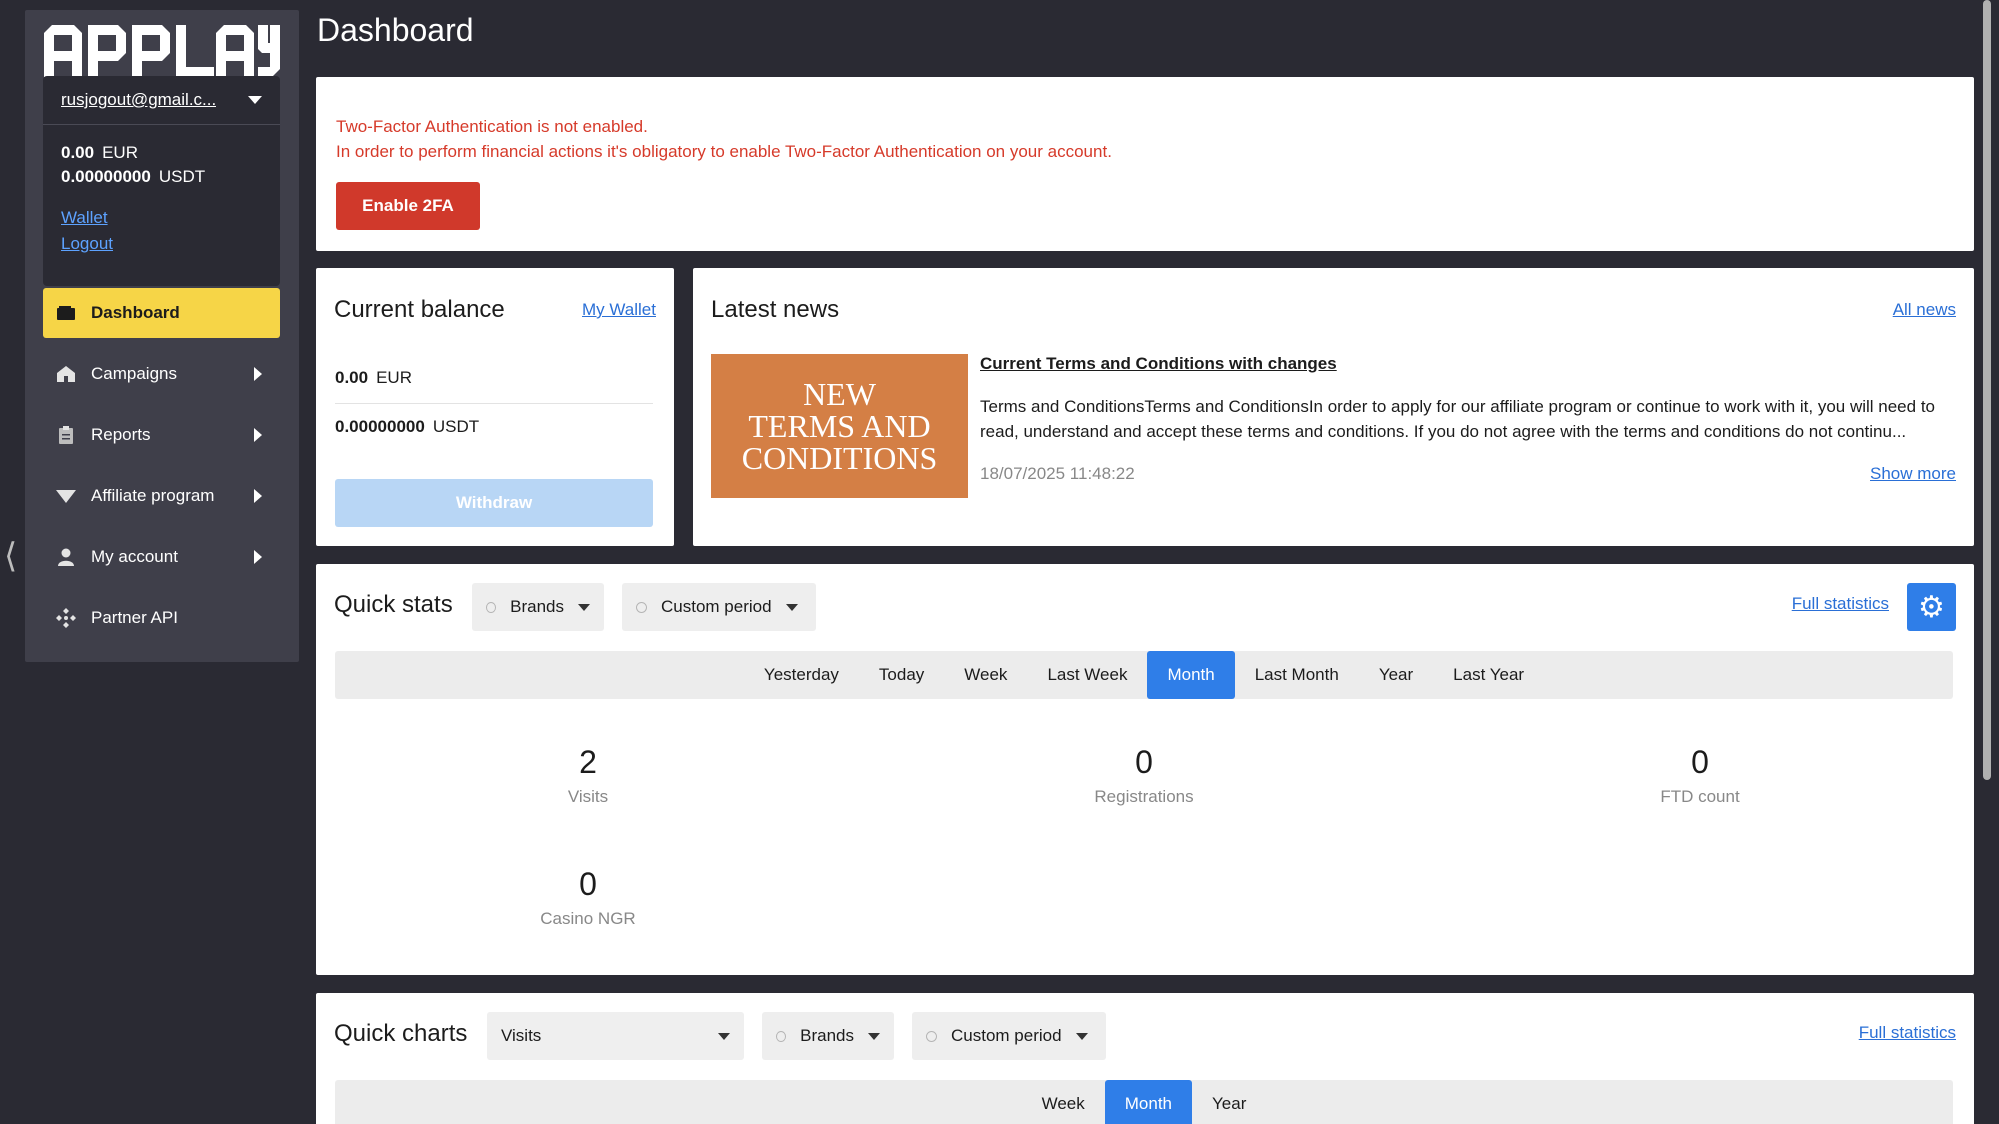 This screenshot has width=1999, height=1124. I want to click on home-icon, so click(66, 374).